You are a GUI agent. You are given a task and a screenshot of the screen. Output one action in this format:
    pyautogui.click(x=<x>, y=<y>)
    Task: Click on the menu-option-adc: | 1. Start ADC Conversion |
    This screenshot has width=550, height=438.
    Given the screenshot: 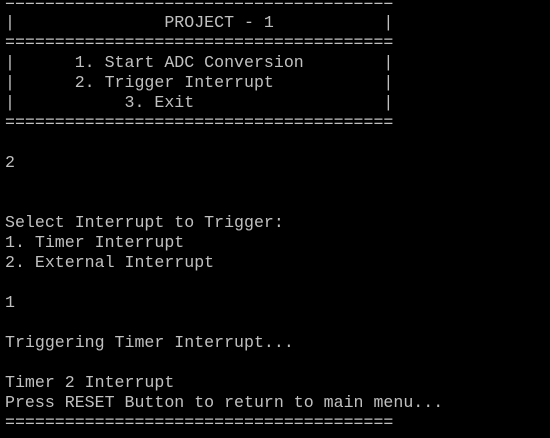 What is the action you would take?
    pyautogui.click(x=199, y=62)
    